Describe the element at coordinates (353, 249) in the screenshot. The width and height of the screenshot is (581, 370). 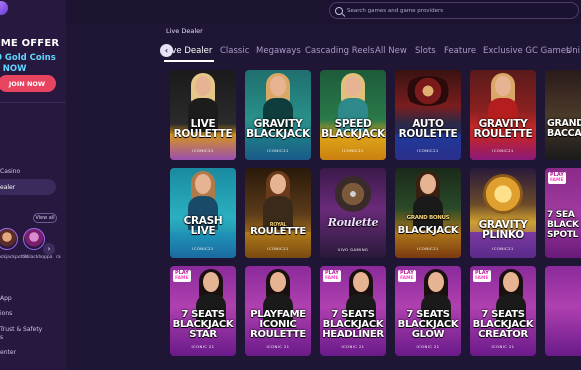
I see `game-provider: VIVO GAMING` at that location.